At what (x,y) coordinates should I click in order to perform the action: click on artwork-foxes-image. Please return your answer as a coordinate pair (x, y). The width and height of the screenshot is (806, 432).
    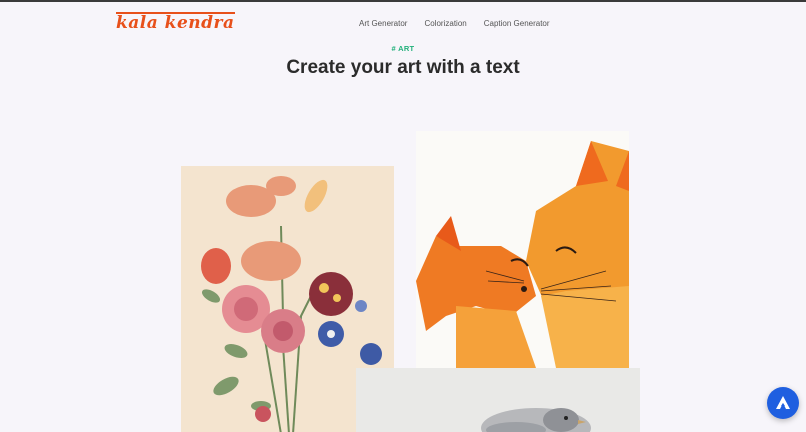
    Looking at the image, I should click on (522, 249).